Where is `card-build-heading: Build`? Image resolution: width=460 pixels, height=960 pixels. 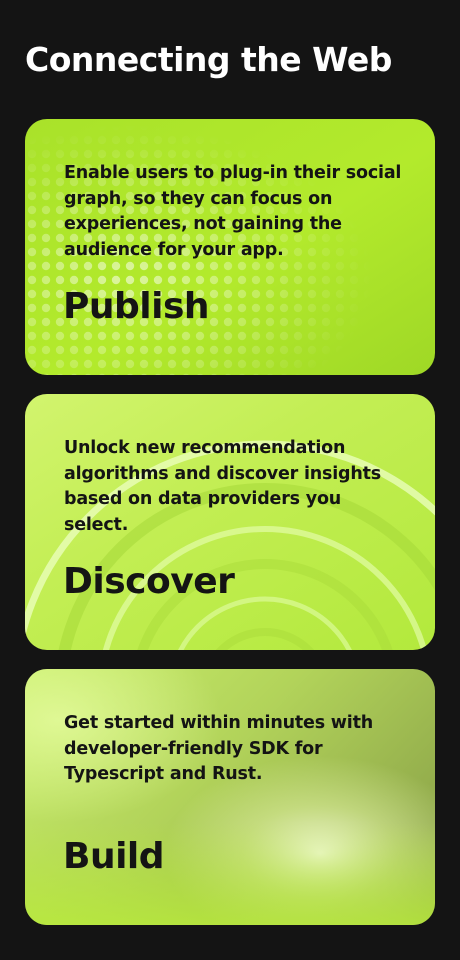
card-build-heading: Build is located at coordinates (114, 856).